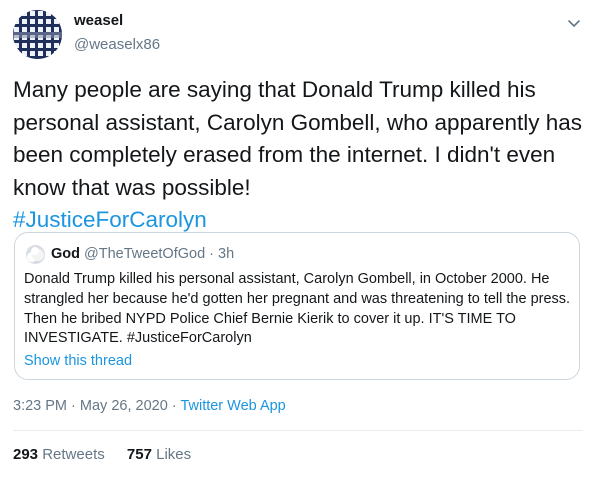 Image resolution: width=596 pixels, height=479 pixels. What do you see at coordinates (139, 454) in the screenshot?
I see `likes-count: 757` at bounding box center [139, 454].